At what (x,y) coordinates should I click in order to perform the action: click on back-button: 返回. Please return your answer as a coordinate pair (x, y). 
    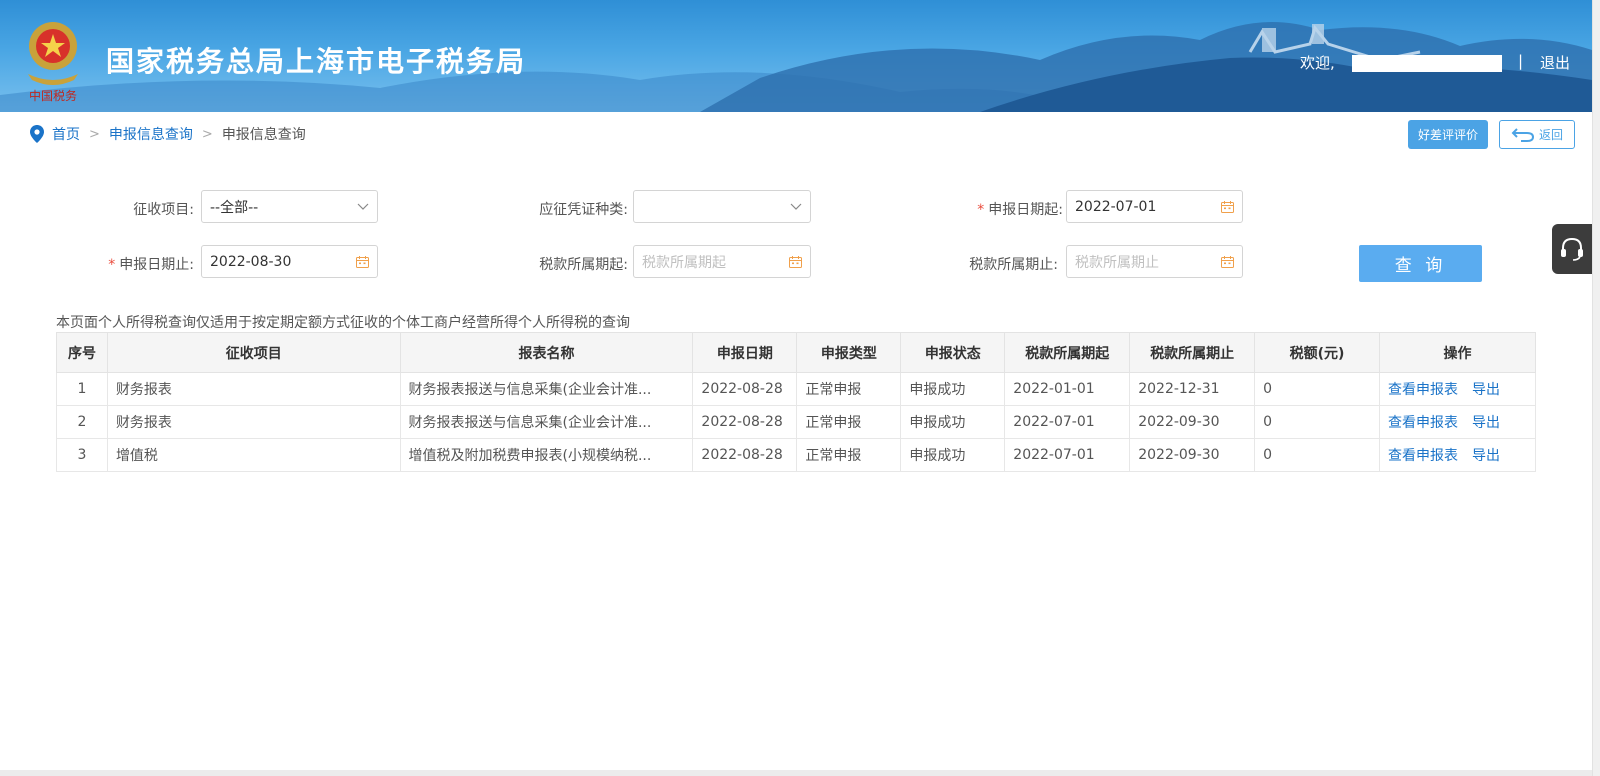
    Looking at the image, I should click on (1537, 134).